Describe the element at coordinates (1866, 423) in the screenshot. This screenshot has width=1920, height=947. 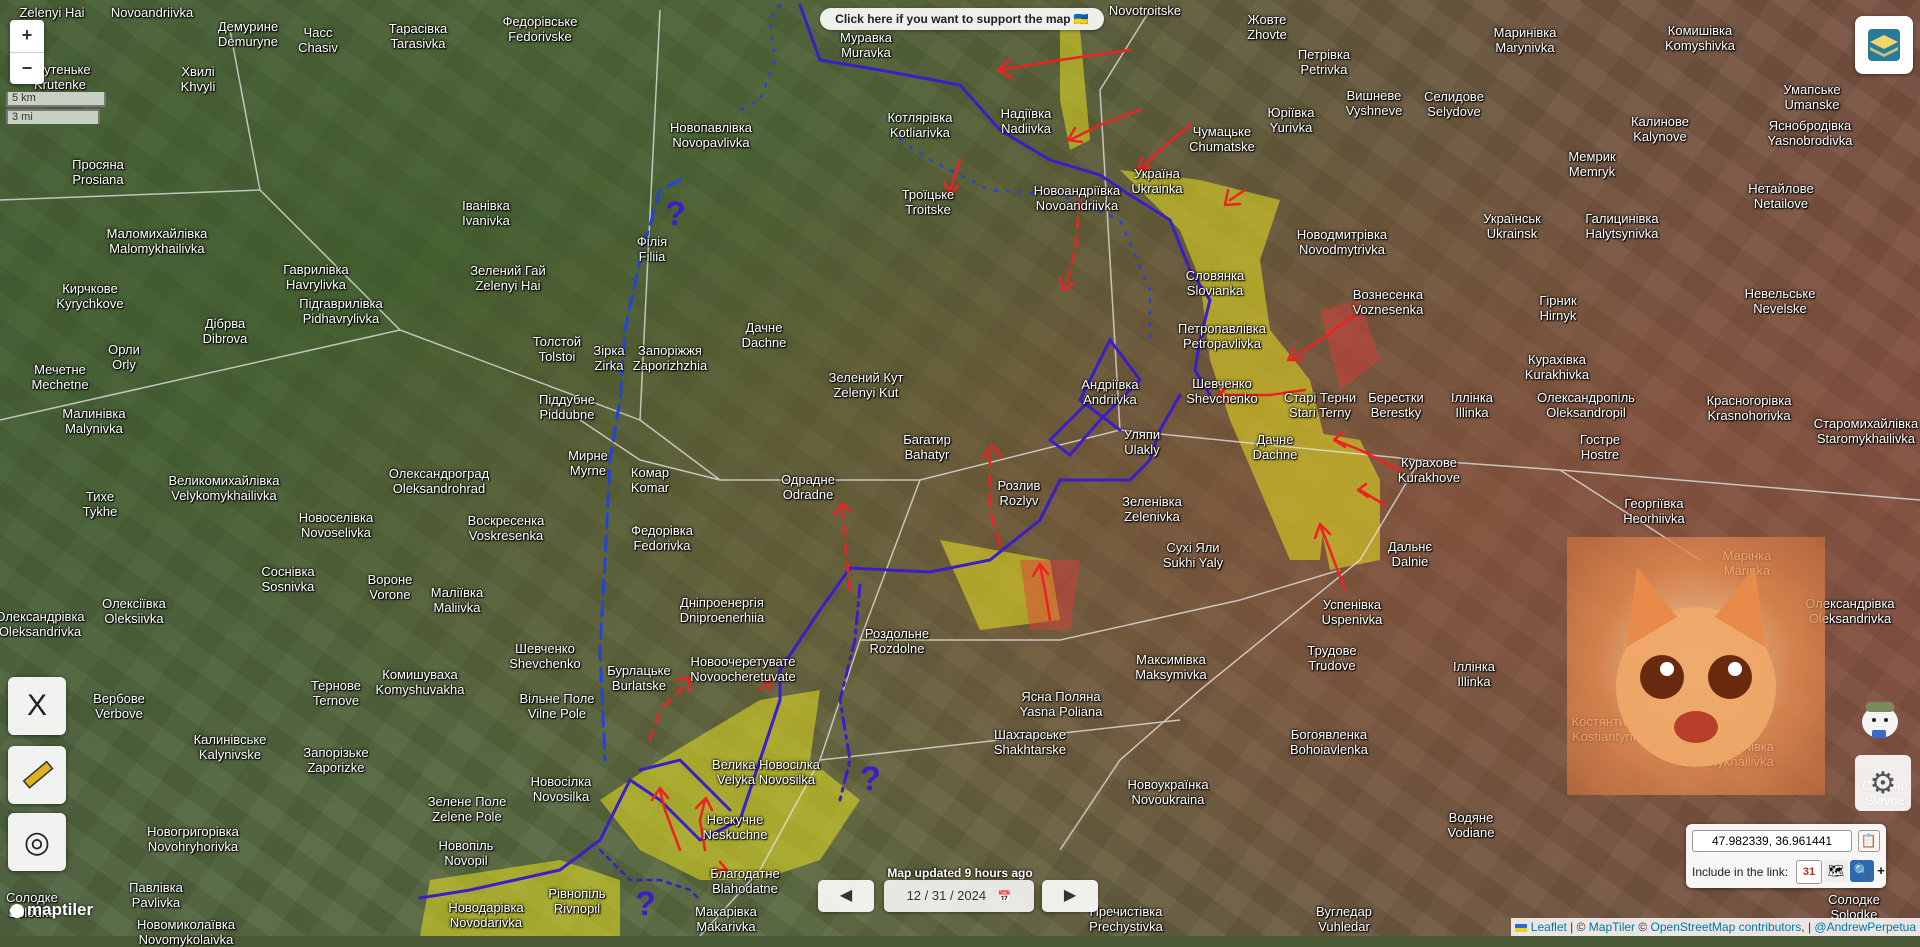
I see `place-name-local: Старомихайлівка` at that location.